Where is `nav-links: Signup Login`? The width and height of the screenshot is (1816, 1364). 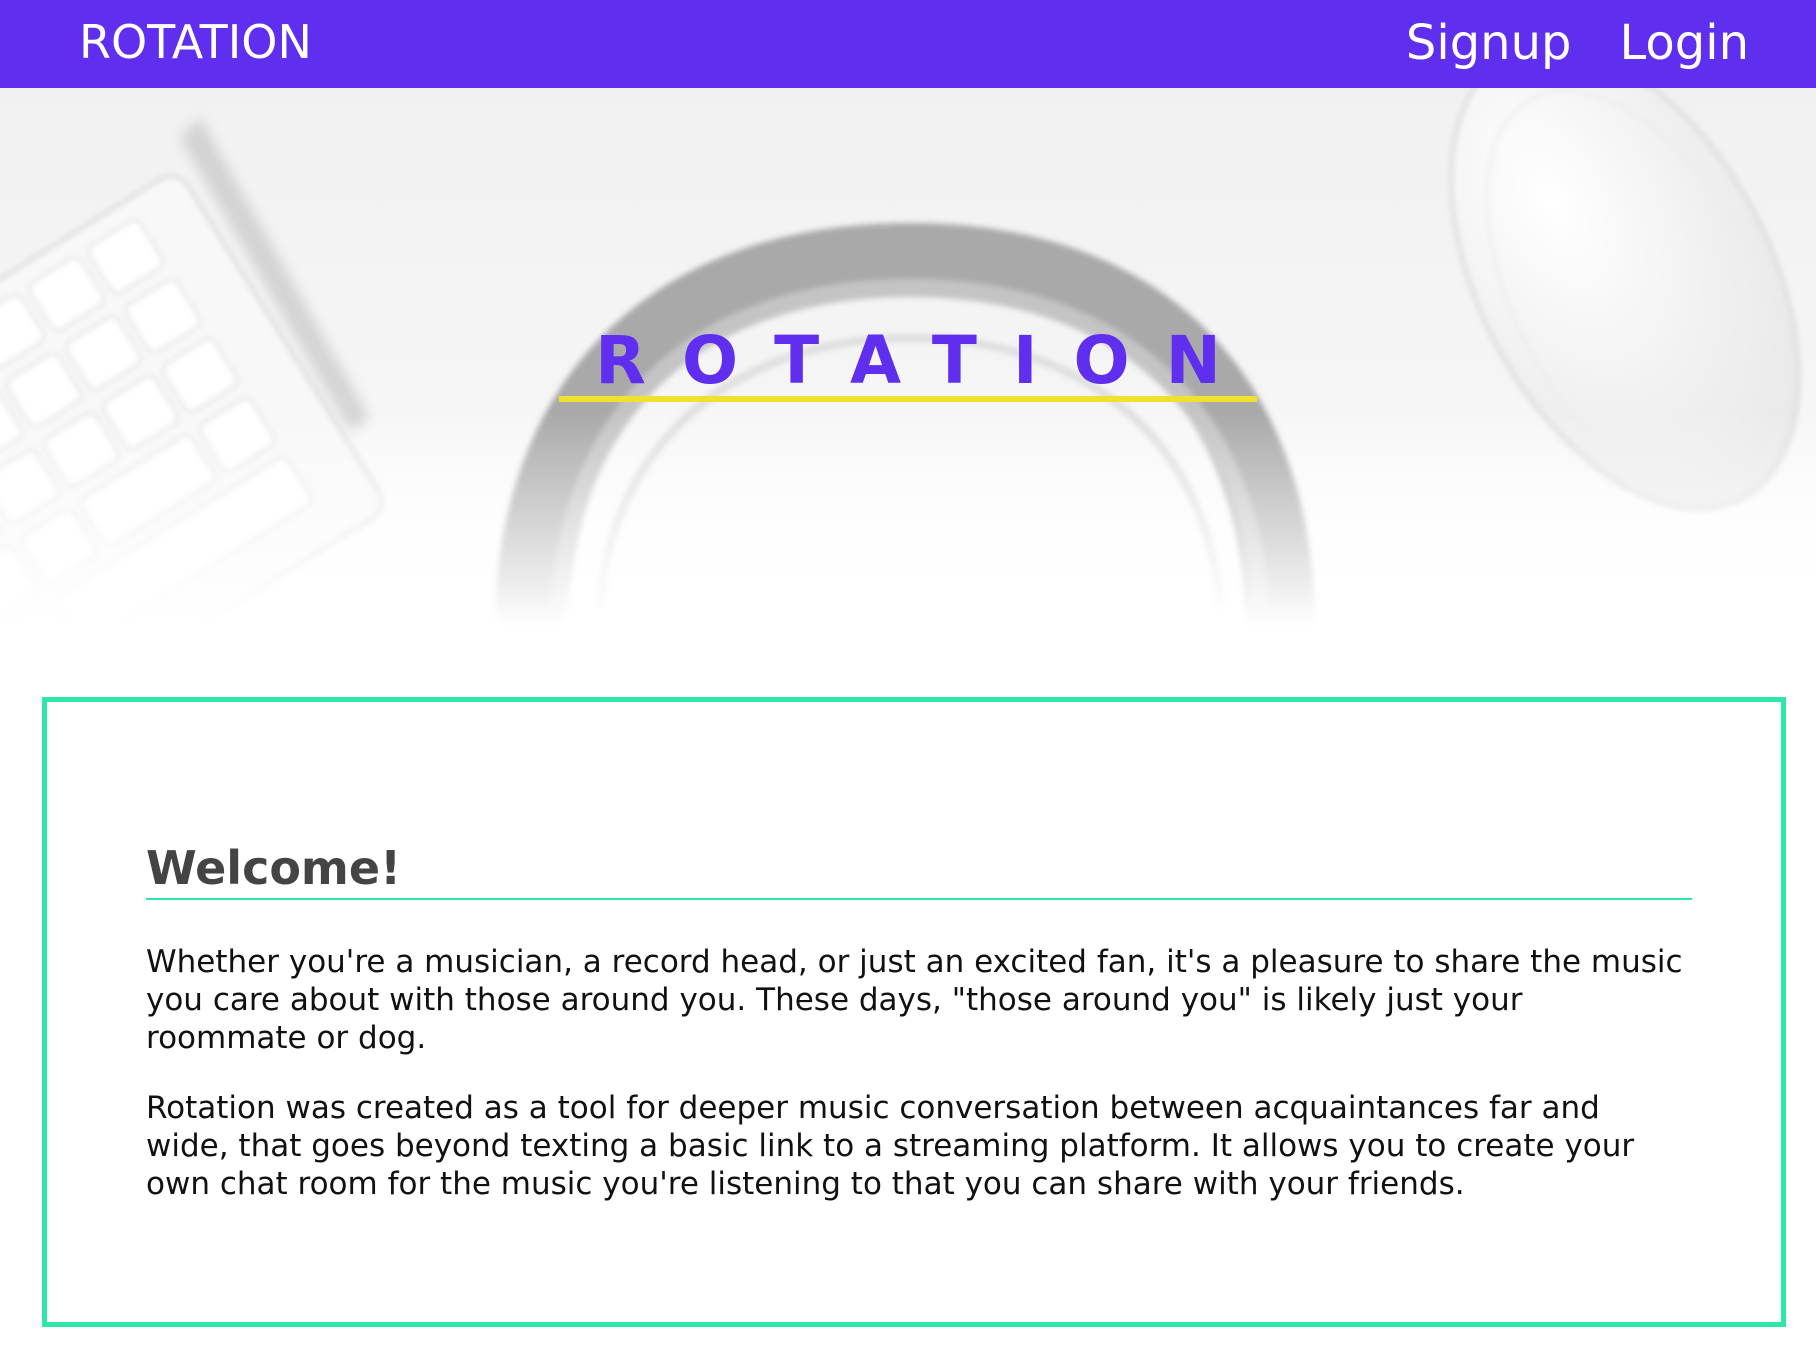
nav-links: Signup Login is located at coordinates (1577, 43).